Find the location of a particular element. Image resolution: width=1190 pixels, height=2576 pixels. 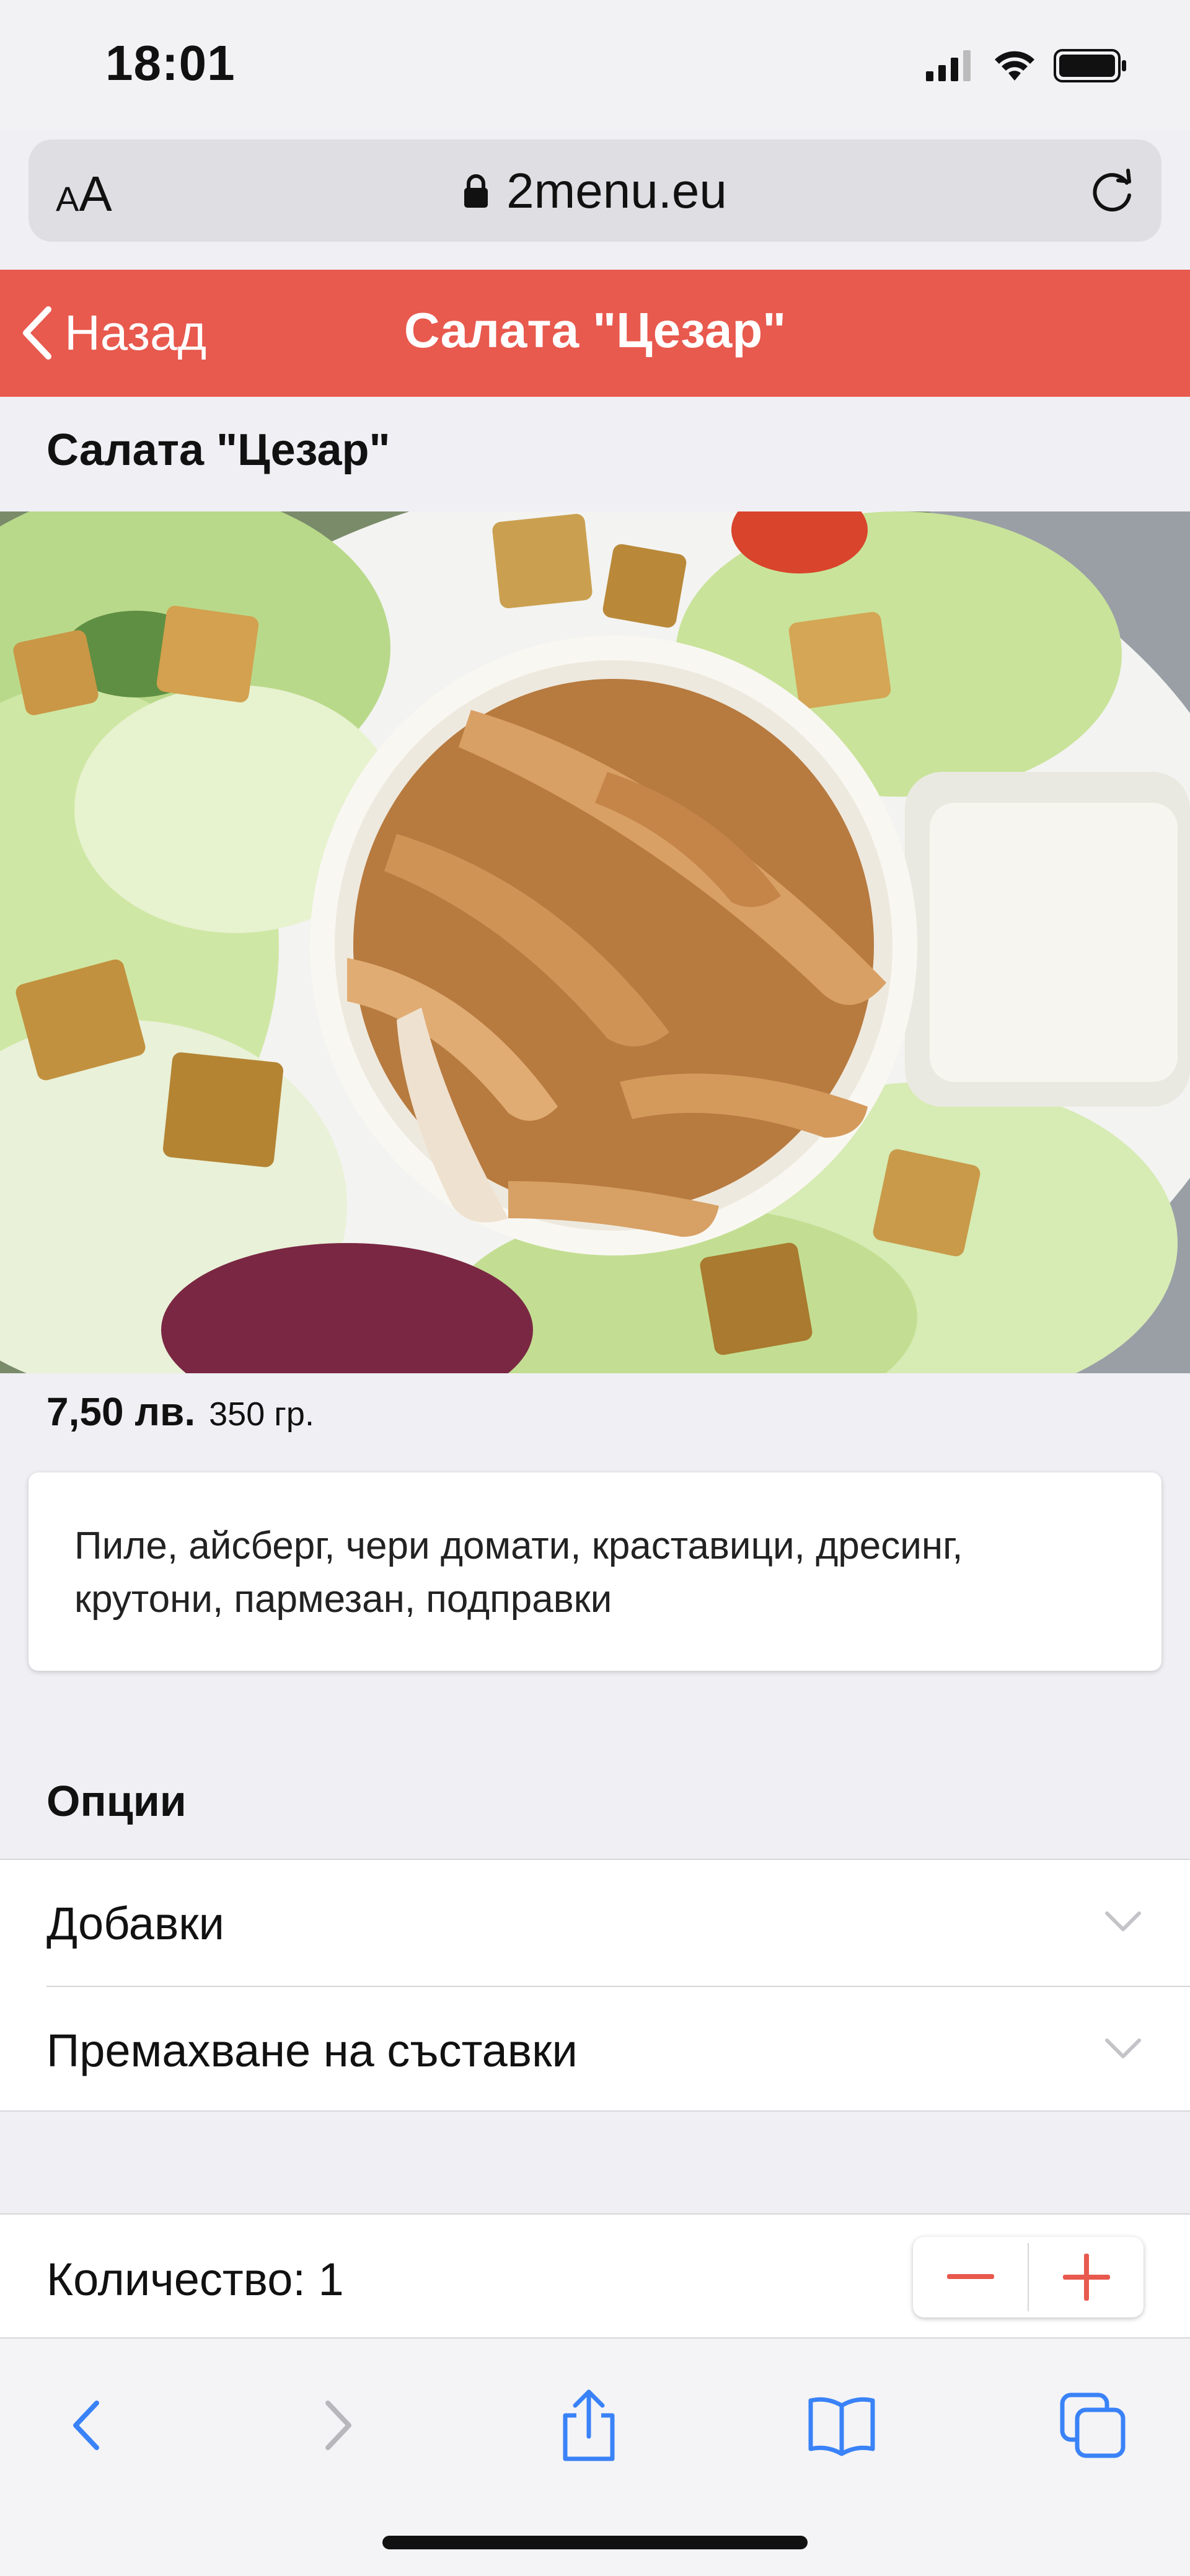

back-arrow-button is located at coordinates (86, 2425).